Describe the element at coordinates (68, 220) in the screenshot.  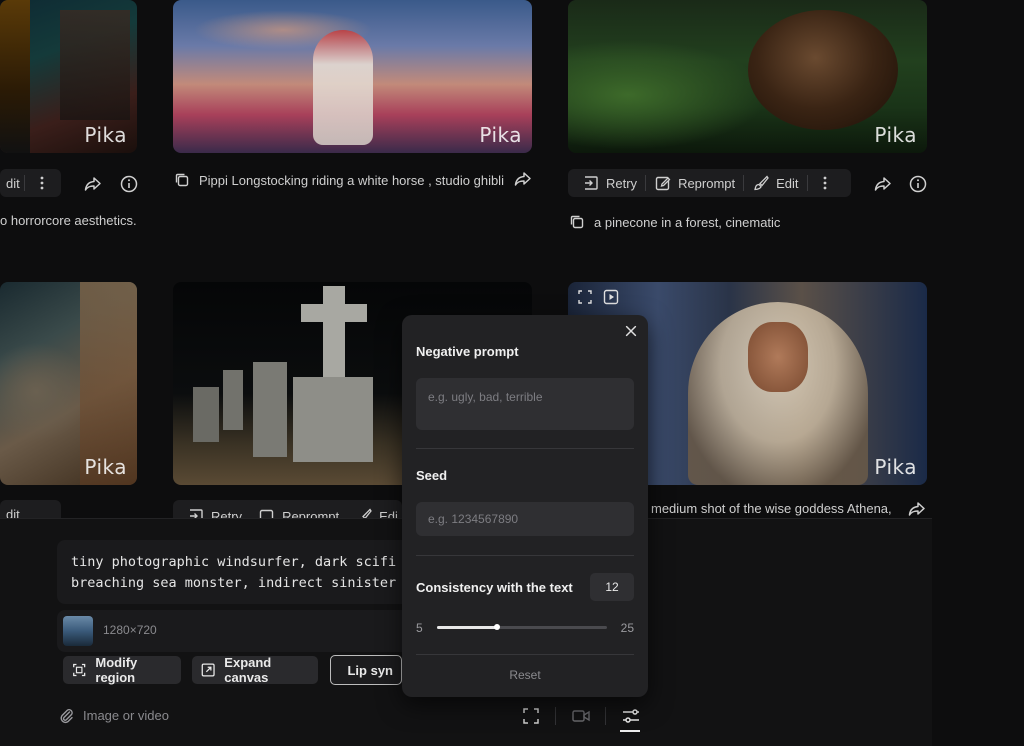
I see `caption-left-top: o horrorcore aesthetics.` at that location.